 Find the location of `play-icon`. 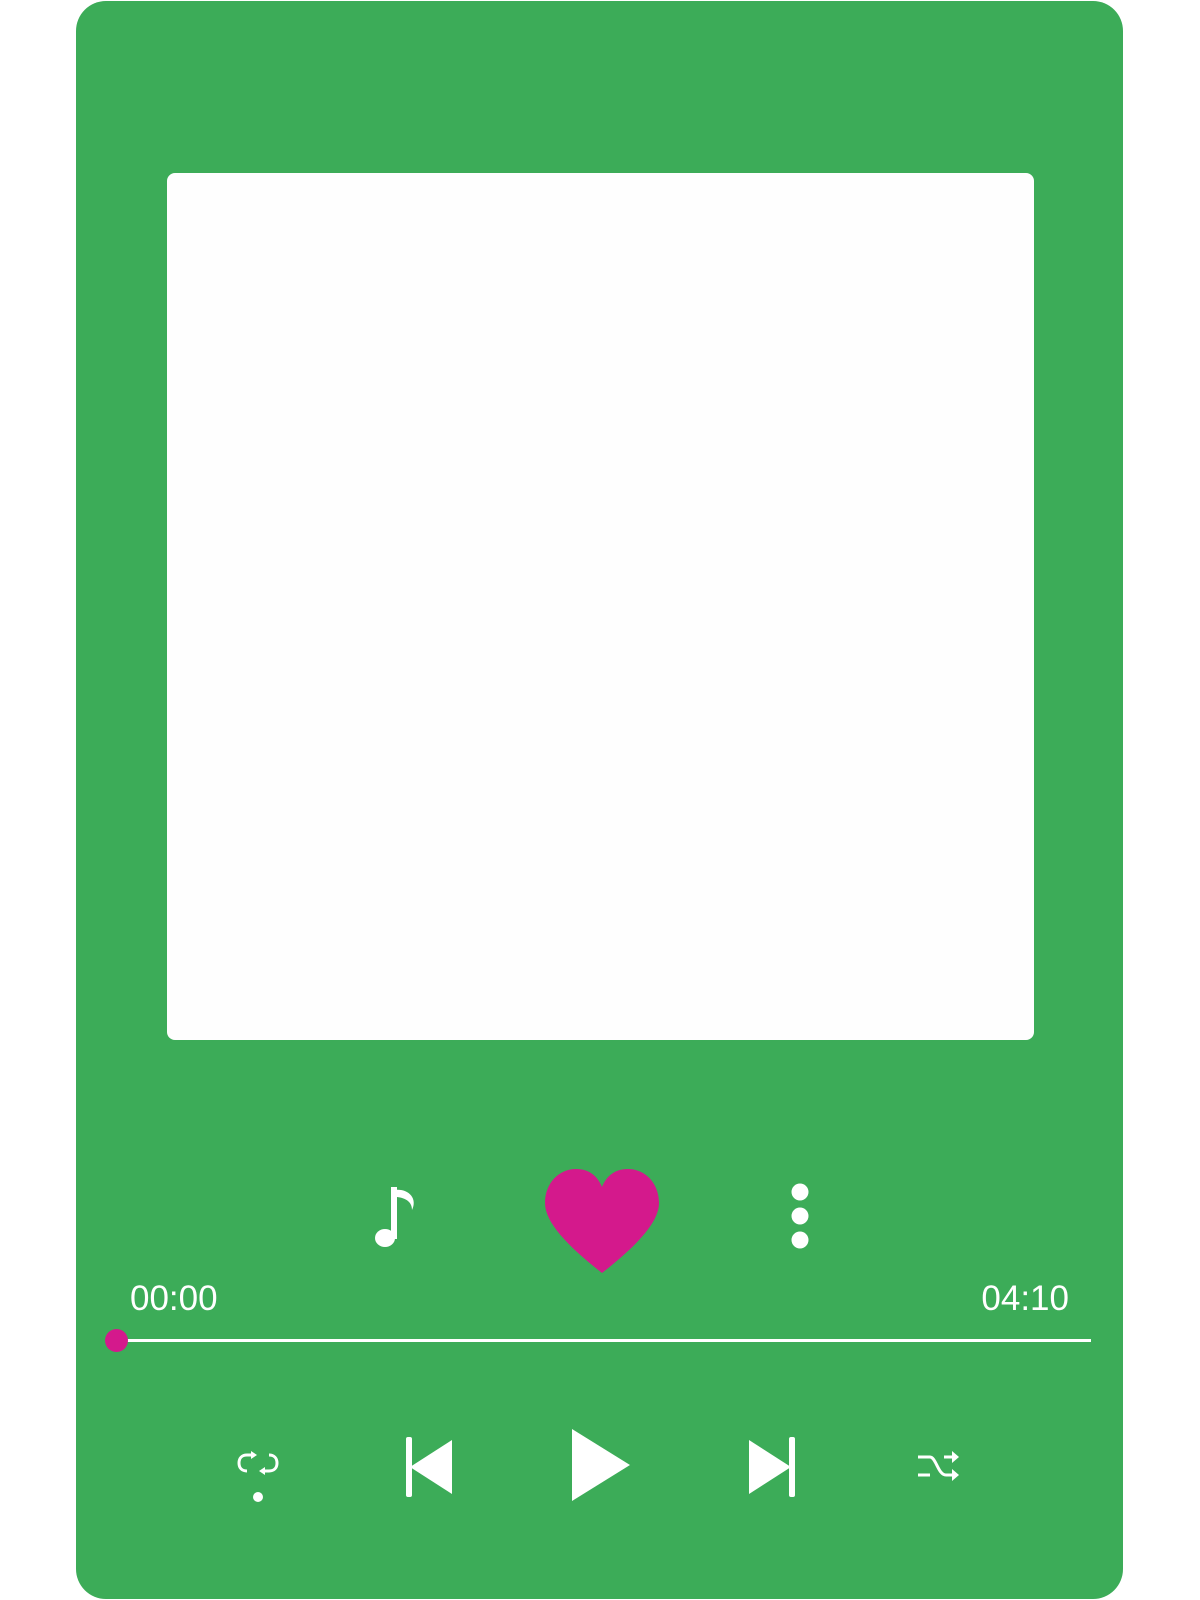

play-icon is located at coordinates (601, 1465).